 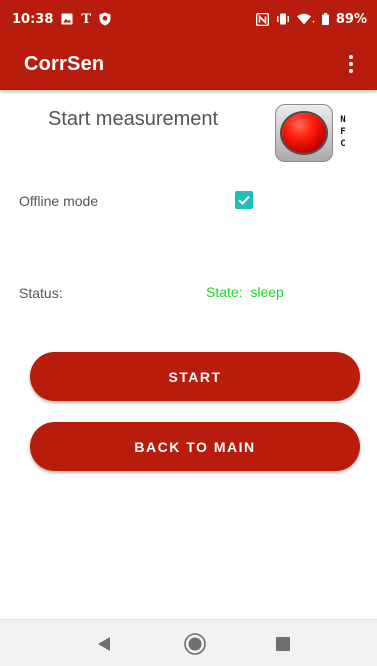 I want to click on nfc-record-button, so click(x=304, y=133).